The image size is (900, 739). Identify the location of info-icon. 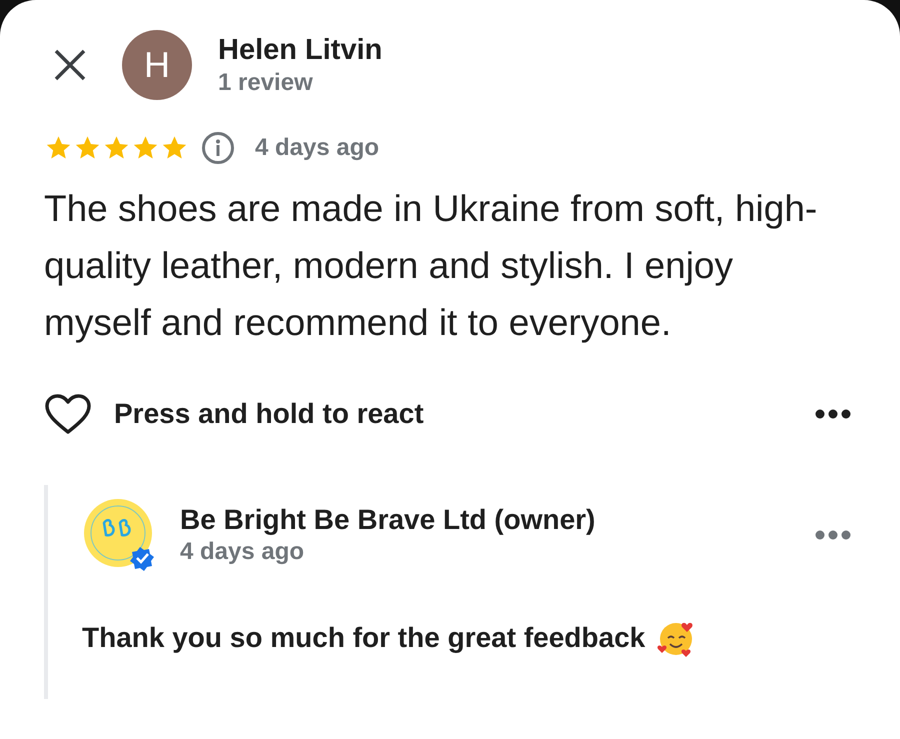
(218, 148).